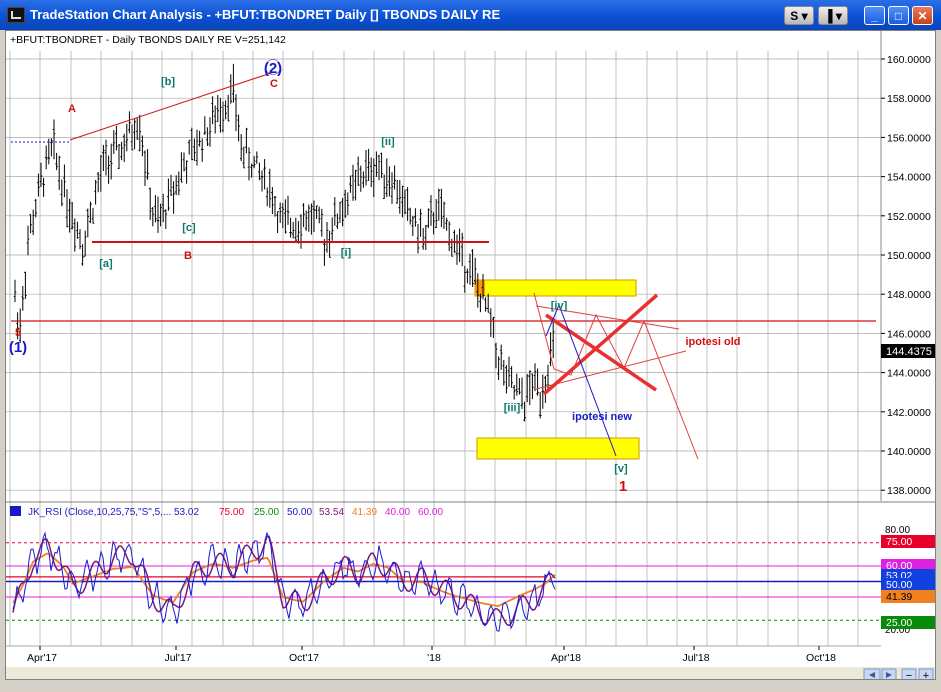  Describe the element at coordinates (838, 16) in the screenshot. I see `chevron-down-icon: ▾` at that location.